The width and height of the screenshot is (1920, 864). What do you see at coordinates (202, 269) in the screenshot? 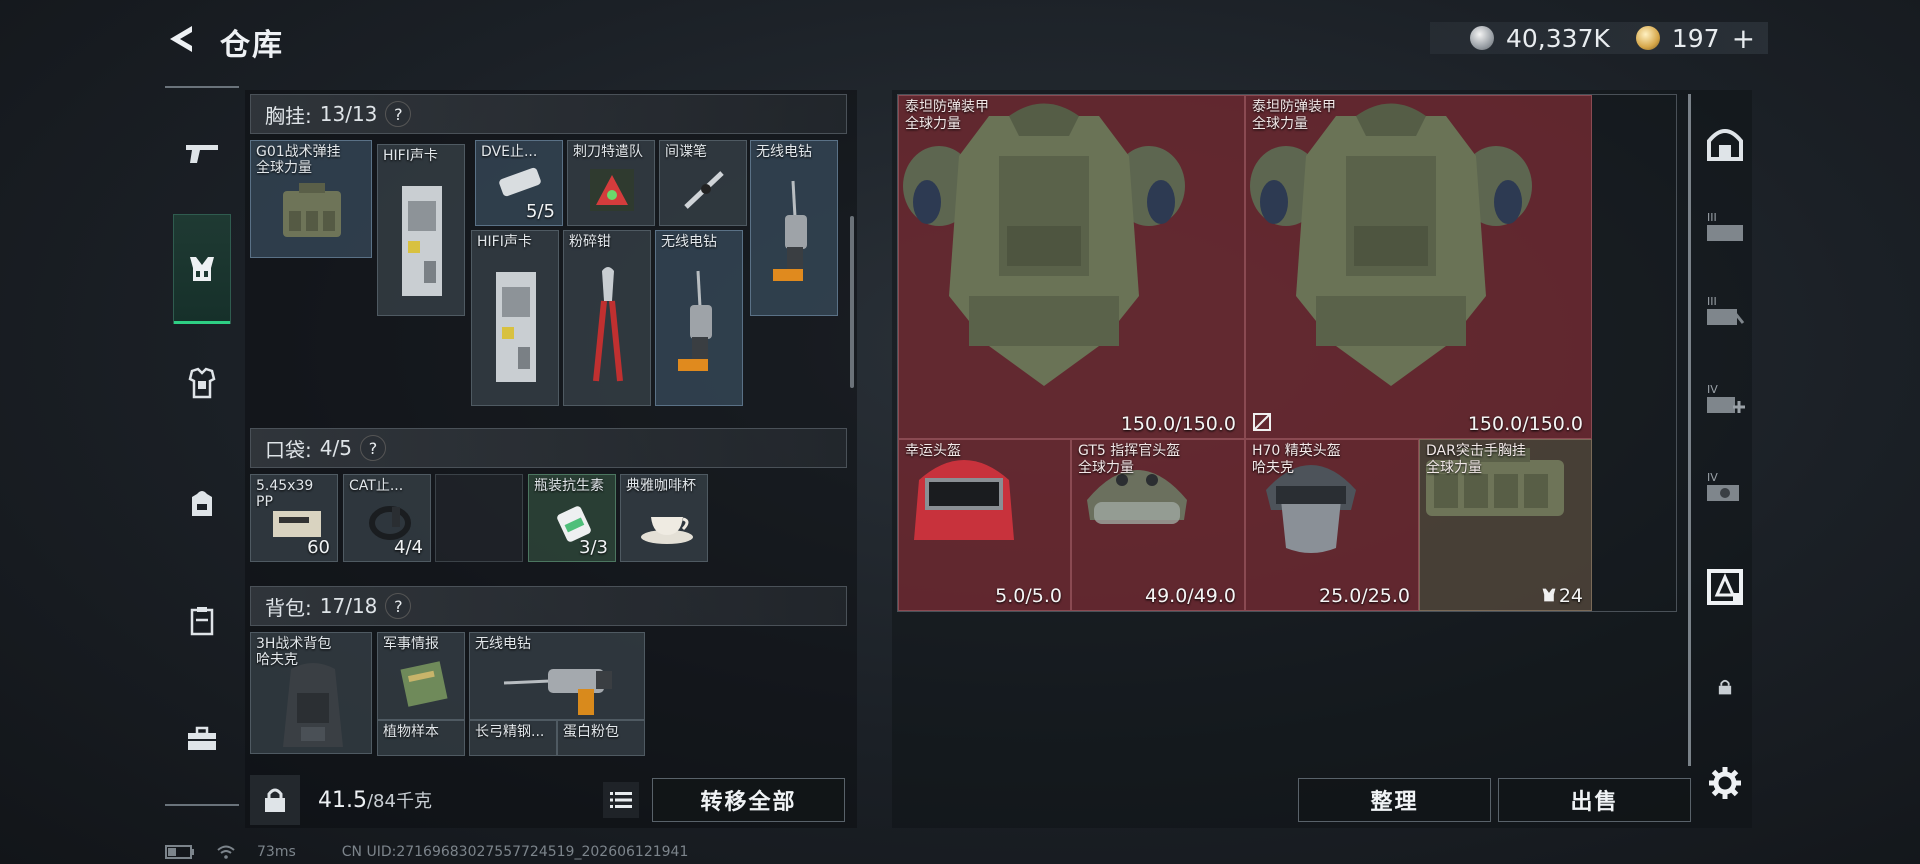
I see `chest-rig-category-button` at bounding box center [202, 269].